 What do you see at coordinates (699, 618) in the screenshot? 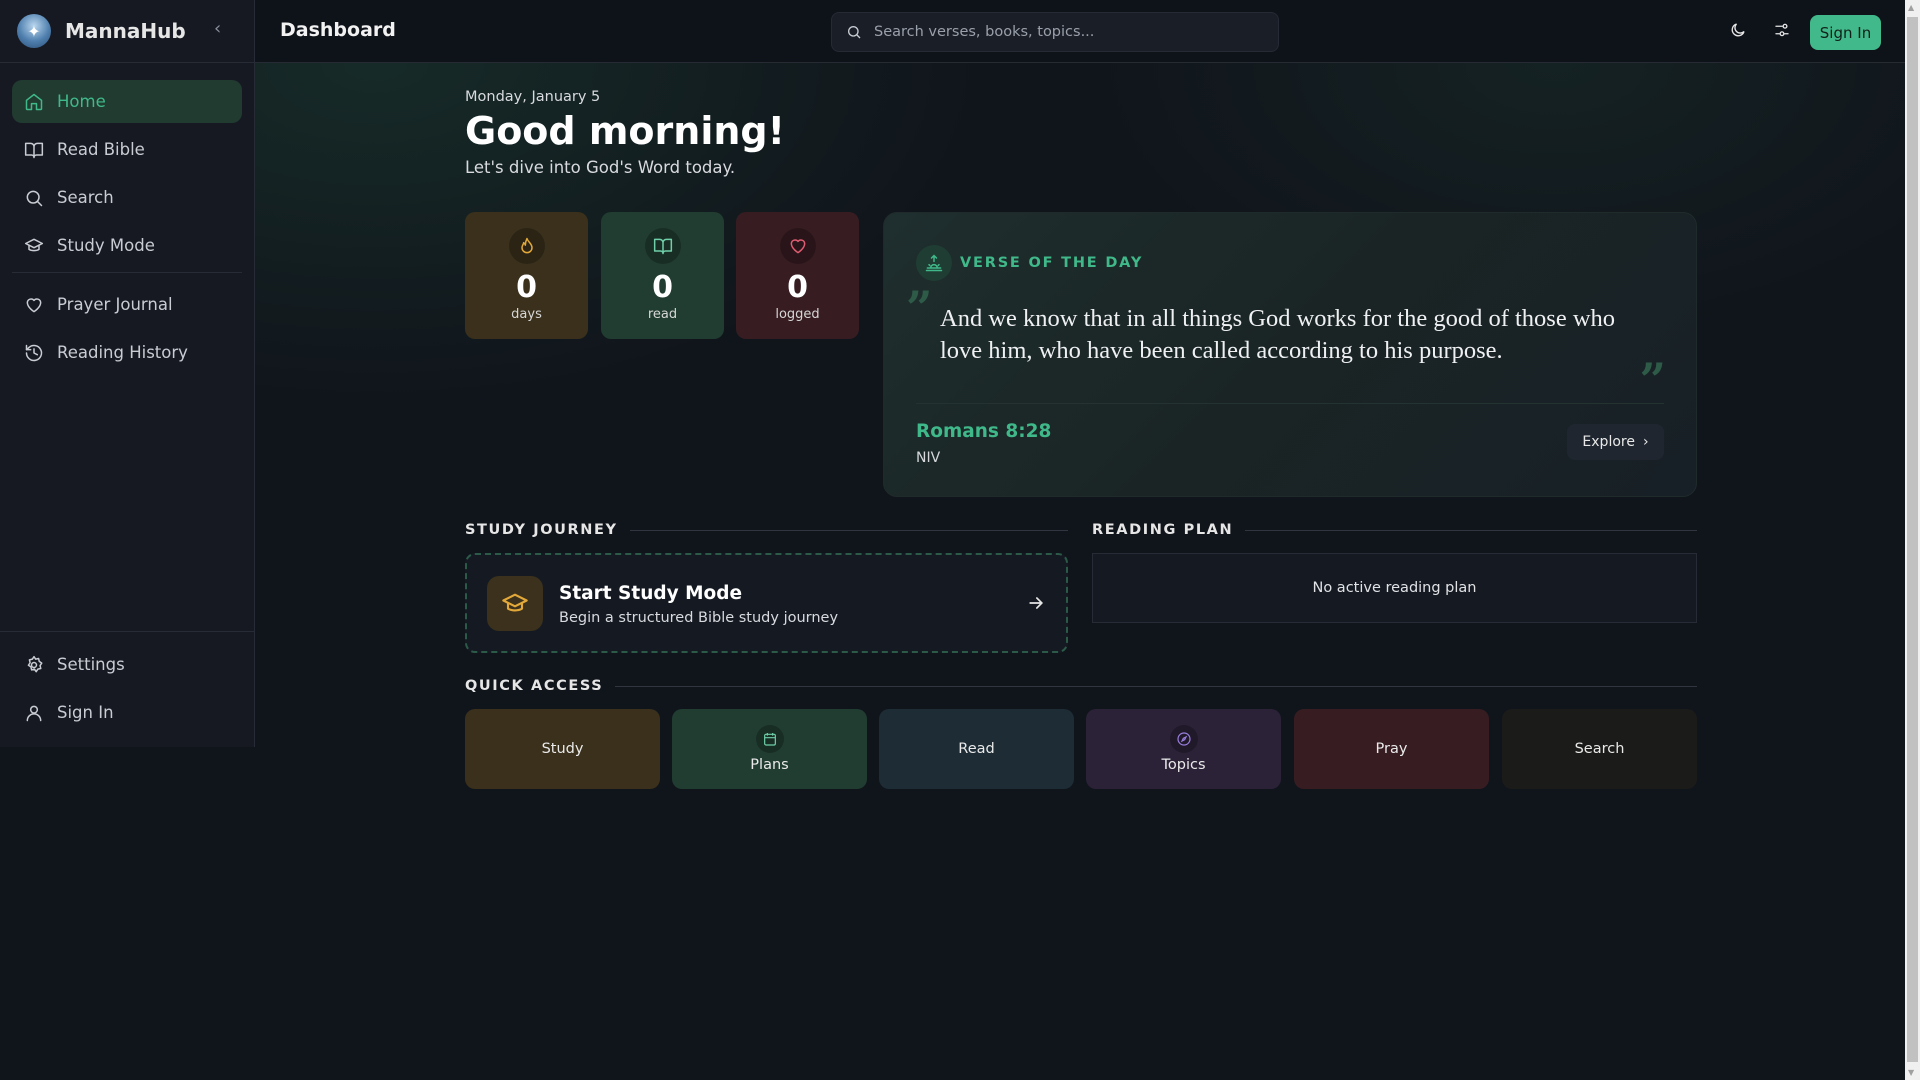
I see `study-card-subtitle: Begin a structured Bible study journey` at bounding box center [699, 618].